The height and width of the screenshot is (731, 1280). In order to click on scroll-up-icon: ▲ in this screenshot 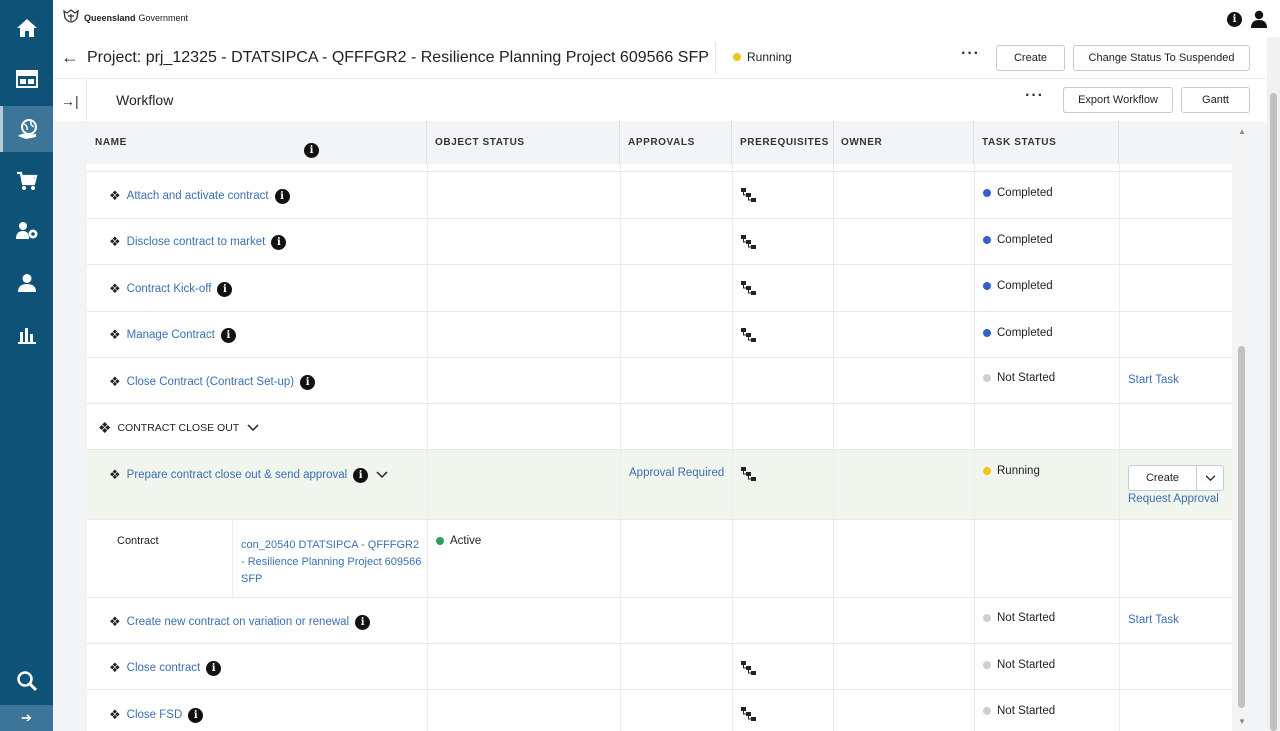, I will do `click(1242, 131)`.